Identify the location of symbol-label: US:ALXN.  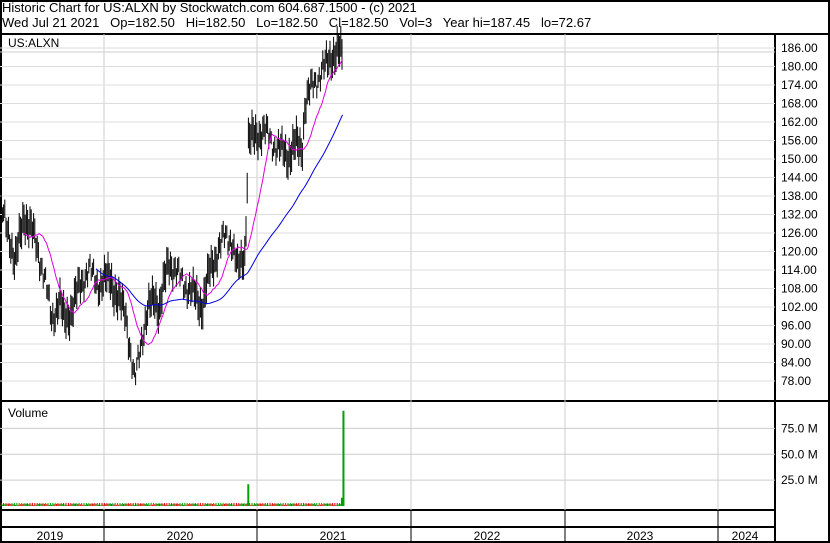
(33, 43).